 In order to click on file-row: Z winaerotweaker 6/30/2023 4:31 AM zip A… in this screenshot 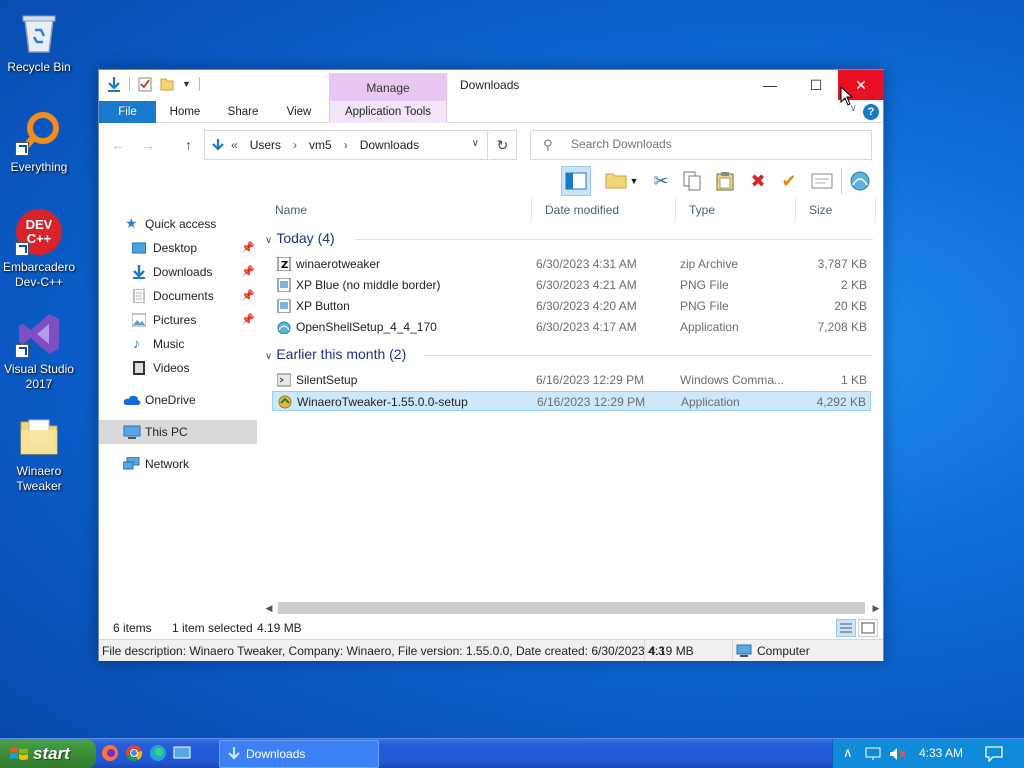, I will do `click(571, 264)`.